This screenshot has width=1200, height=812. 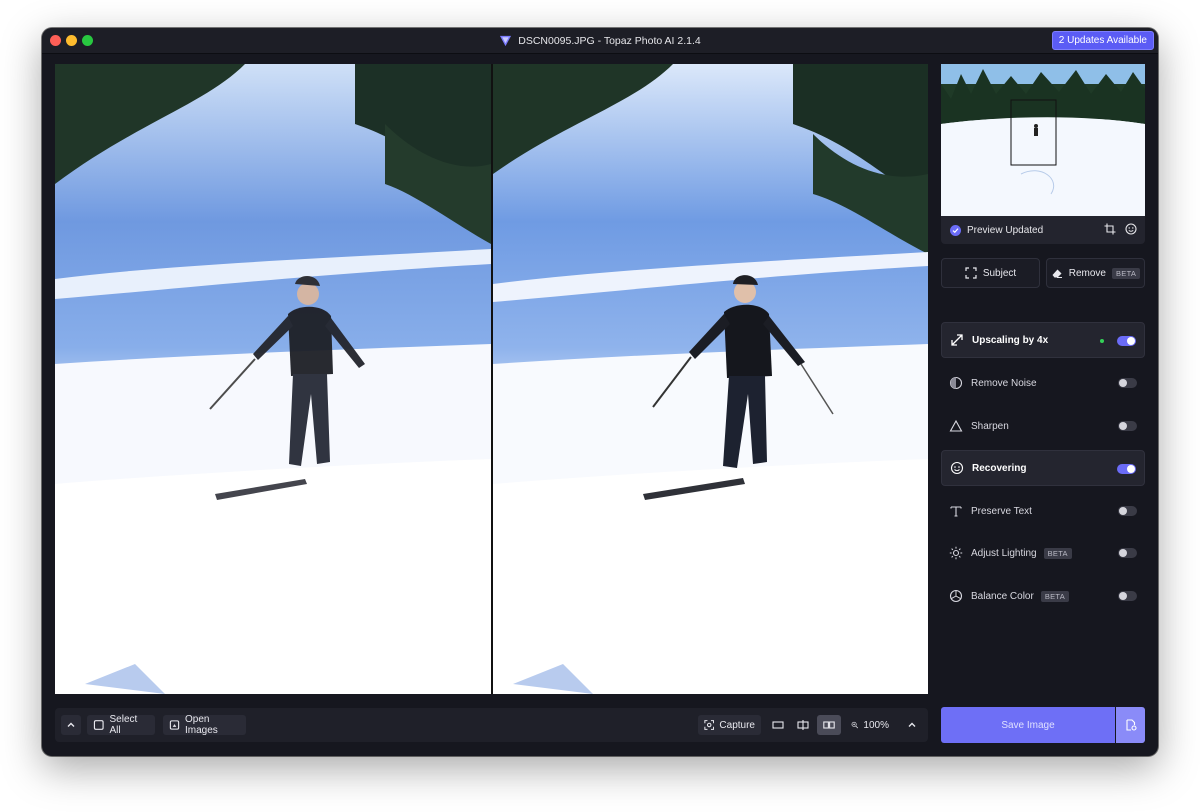 What do you see at coordinates (990, 426) in the screenshot?
I see `sharpen-label: Sharpen` at bounding box center [990, 426].